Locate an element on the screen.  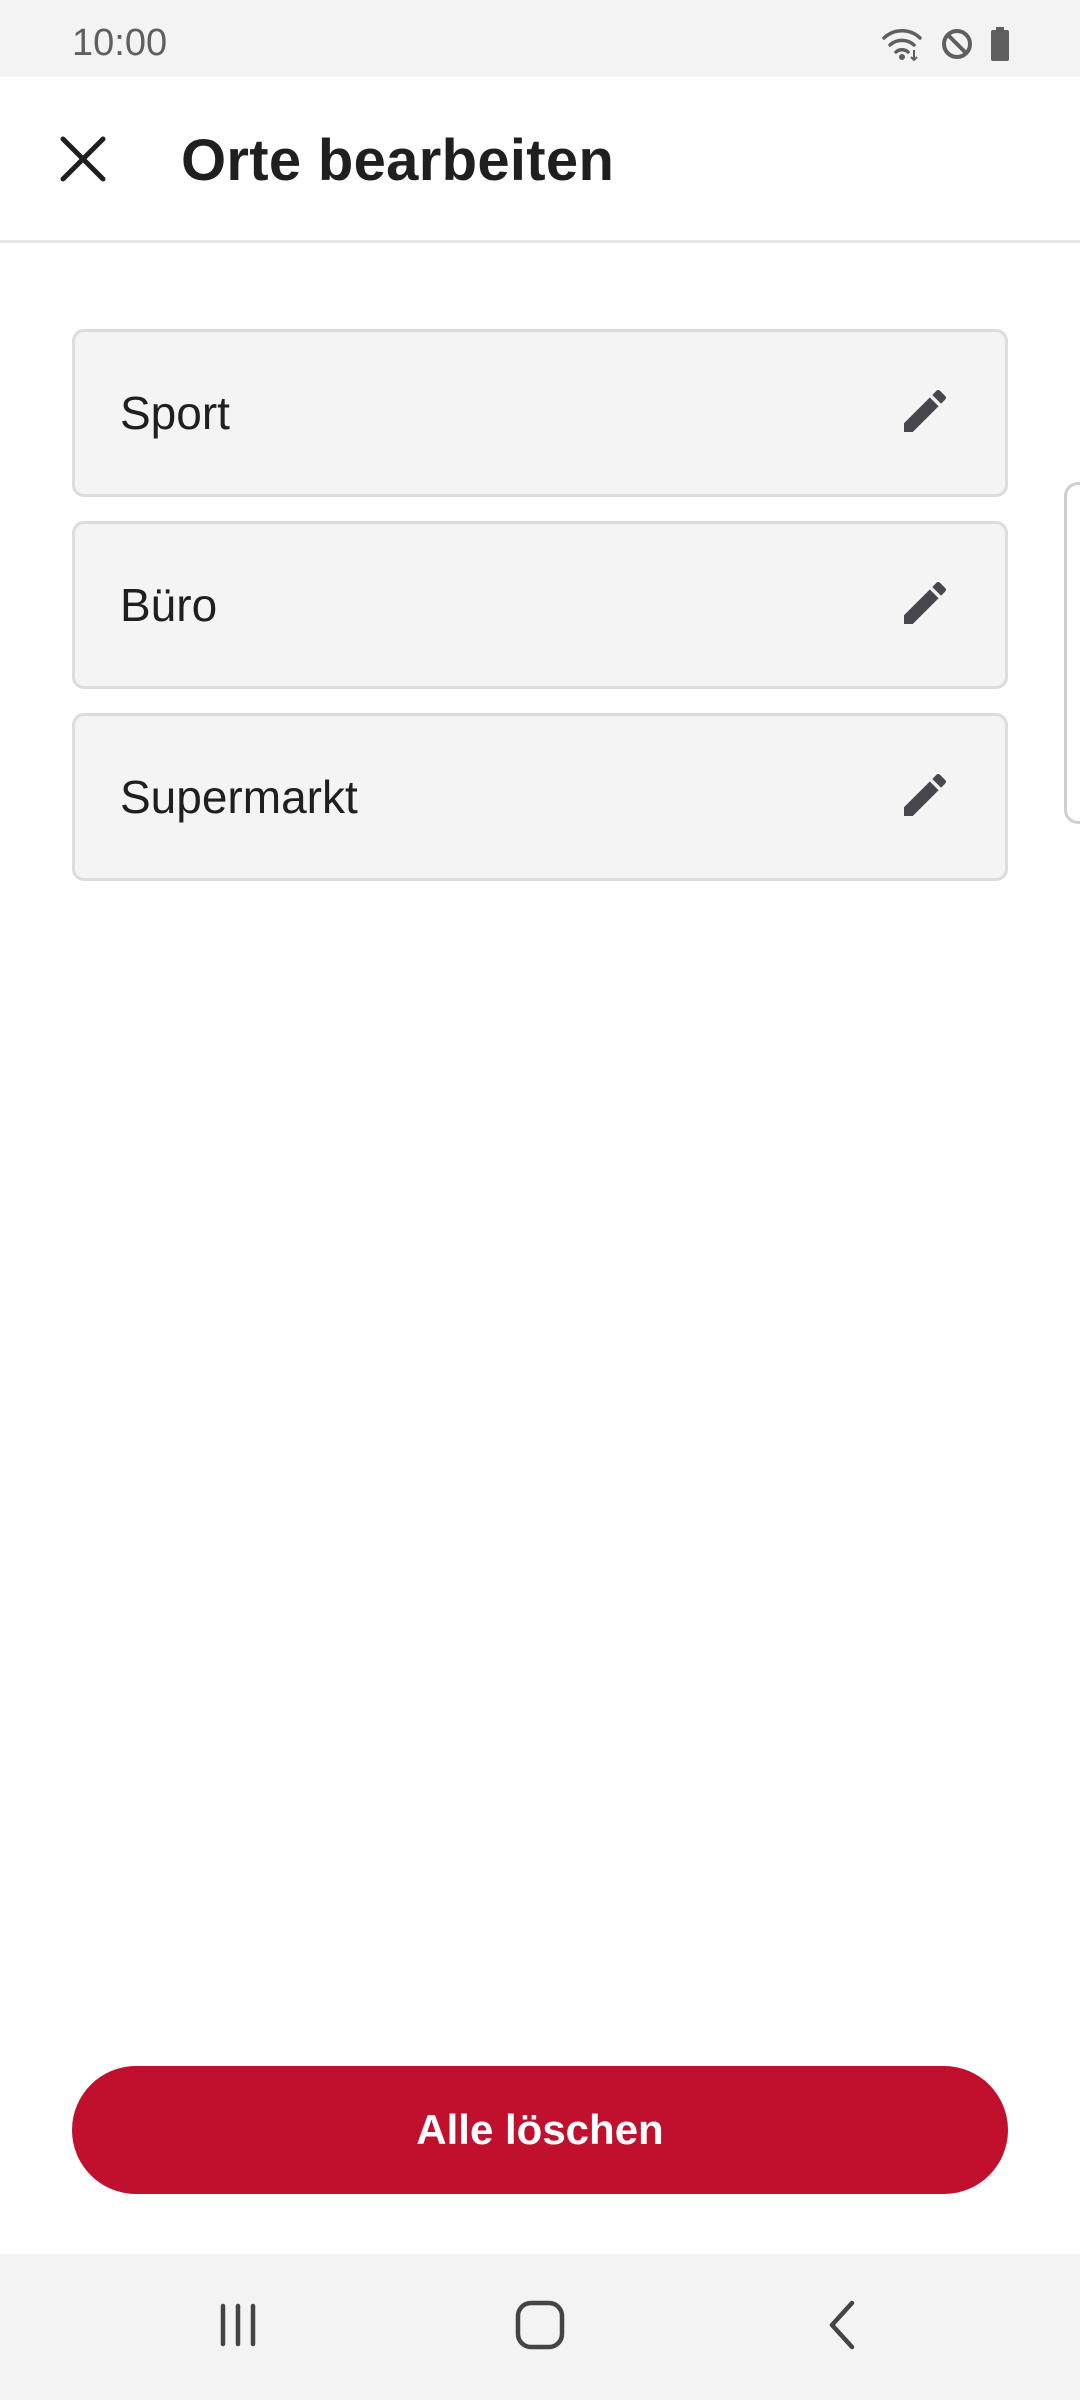
page-title: Orte bearbeiten is located at coordinates (398, 160).